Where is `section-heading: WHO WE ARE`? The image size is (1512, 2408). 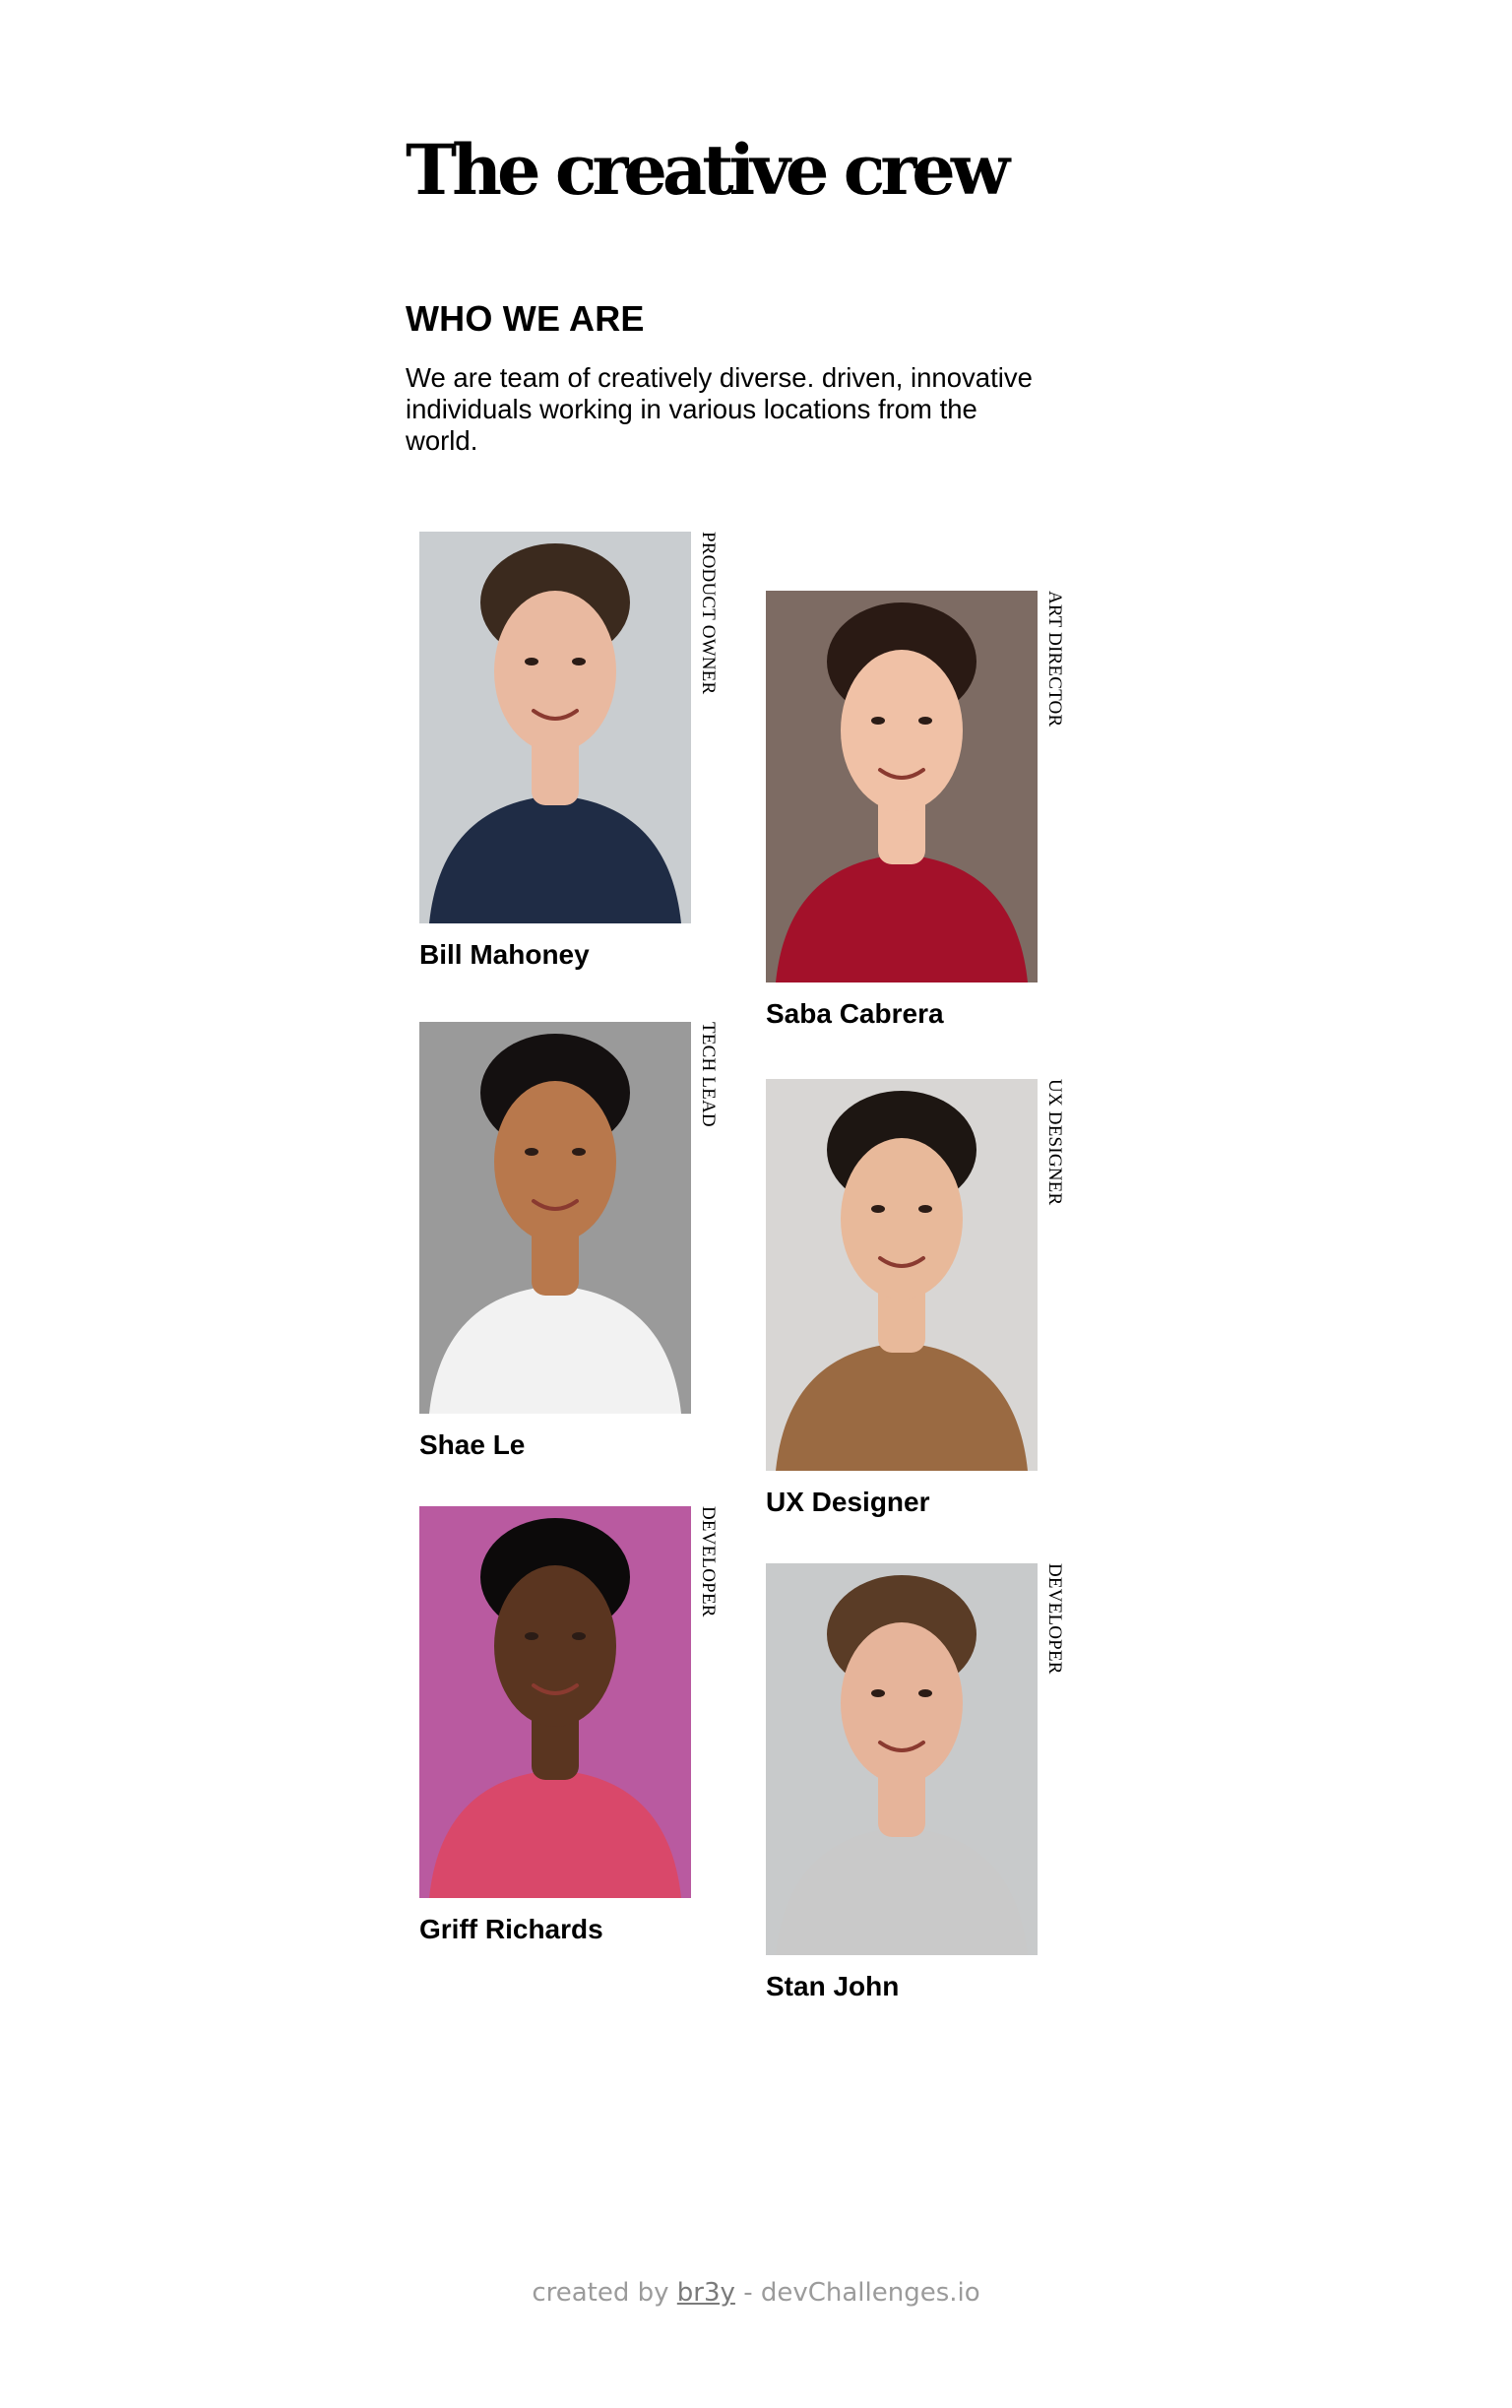 section-heading: WHO WE ARE is located at coordinates (525, 318).